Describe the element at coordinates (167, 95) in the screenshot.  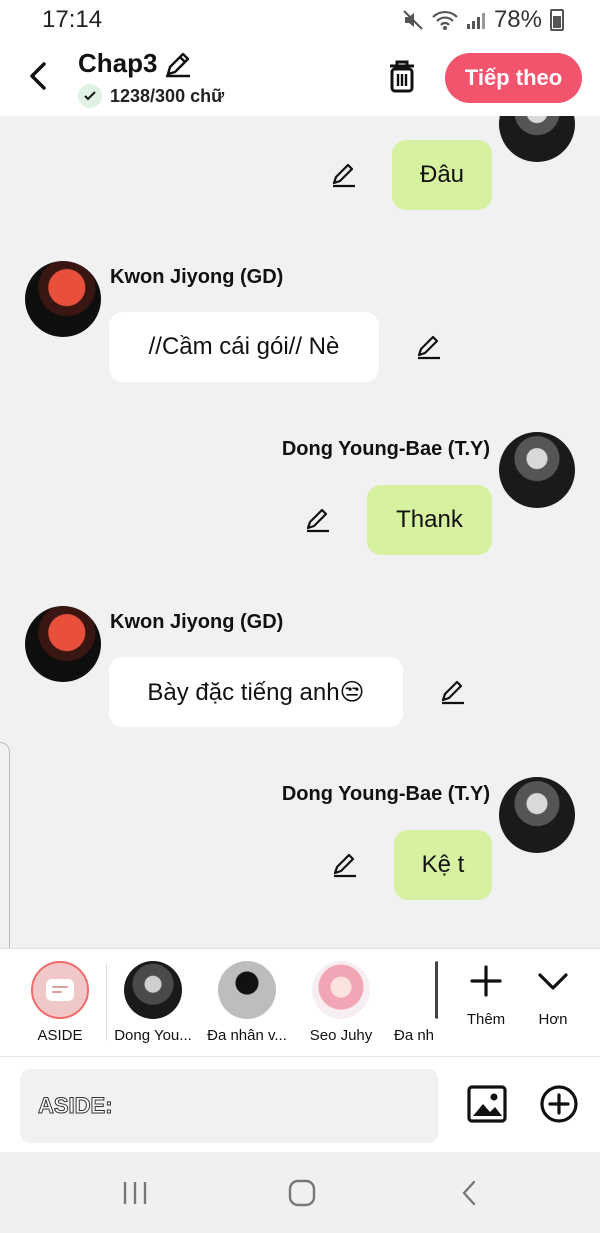
I see `word-count-text: 1238/300 chữ` at that location.